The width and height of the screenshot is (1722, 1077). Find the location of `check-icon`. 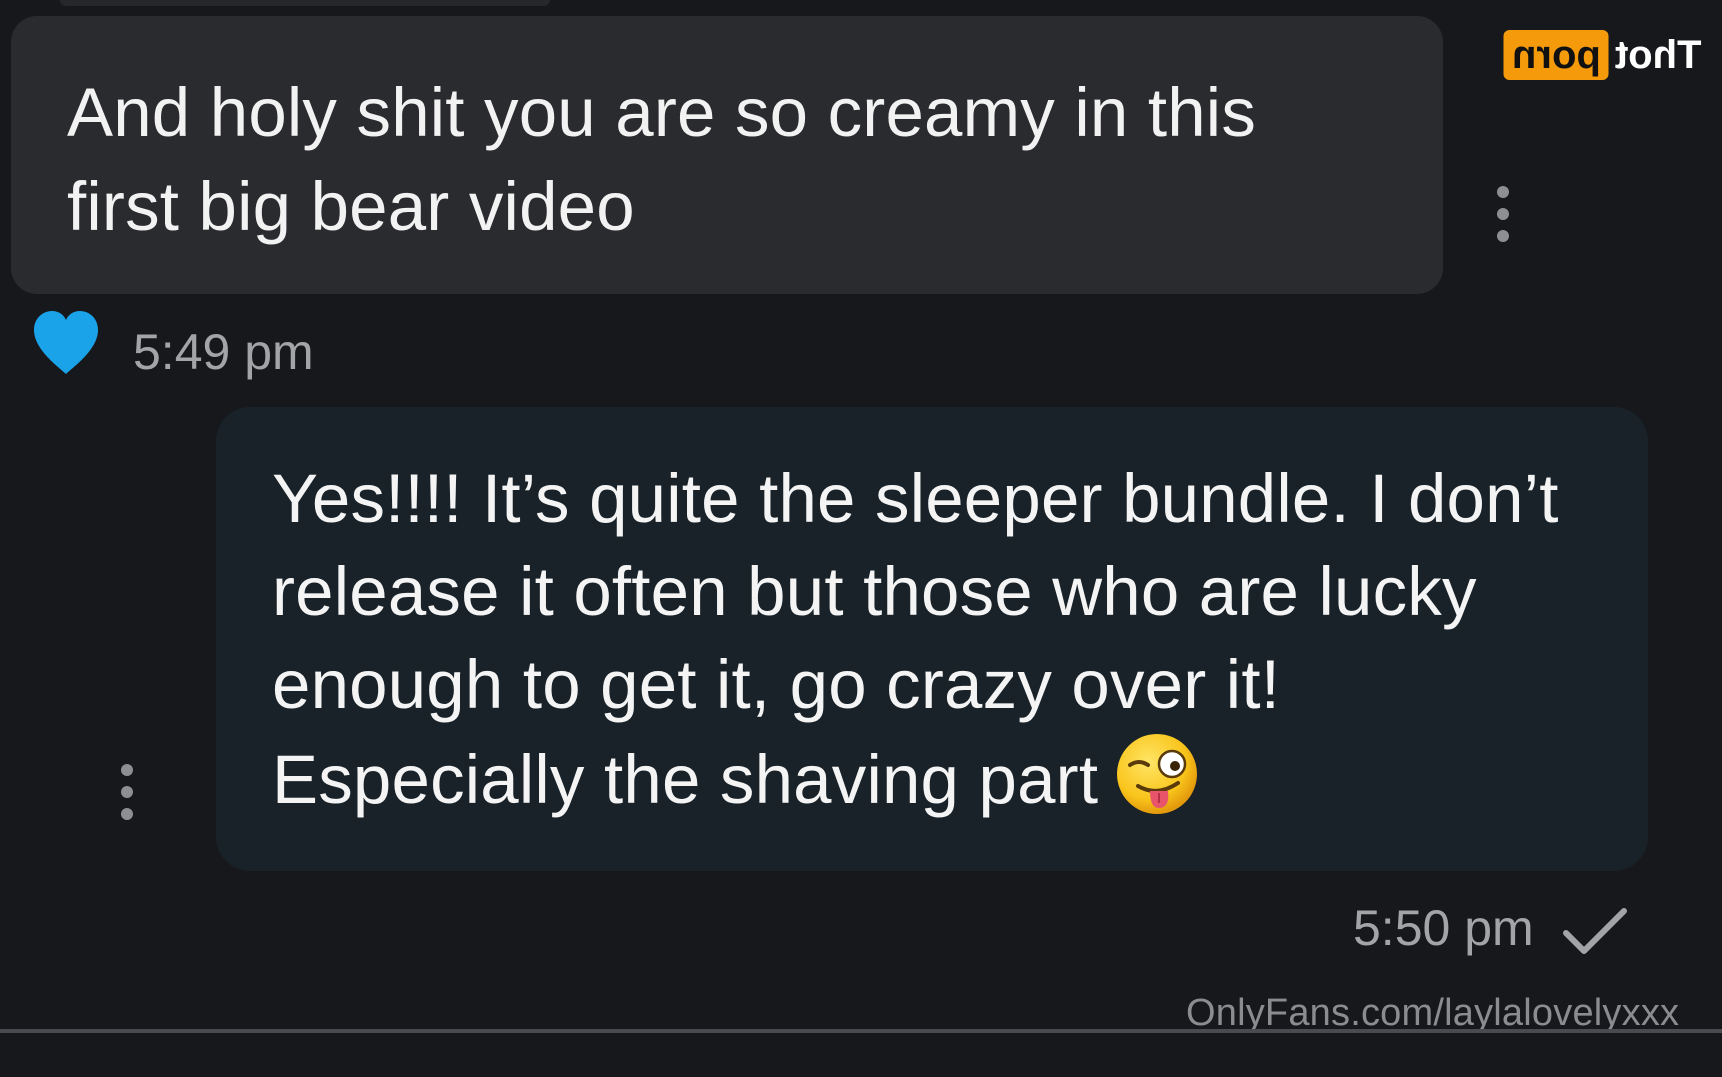

check-icon is located at coordinates (1595, 931).